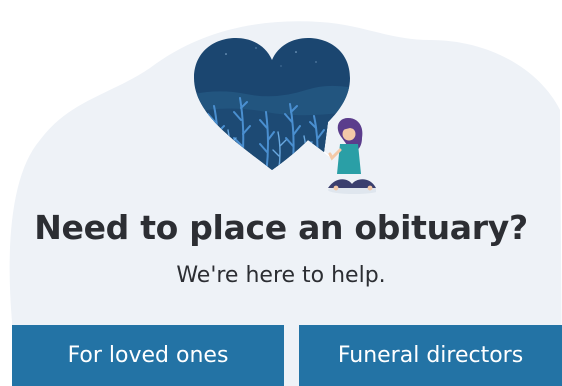 Image resolution: width=562 pixels, height=386 pixels. Describe the element at coordinates (285, 116) in the screenshot. I see `heart-speech-bubble-woman-icon` at that location.